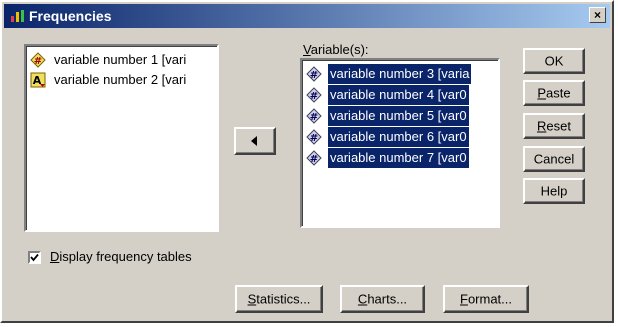 This screenshot has width=618, height=327. I want to click on reset-button: Reset, so click(554, 126).